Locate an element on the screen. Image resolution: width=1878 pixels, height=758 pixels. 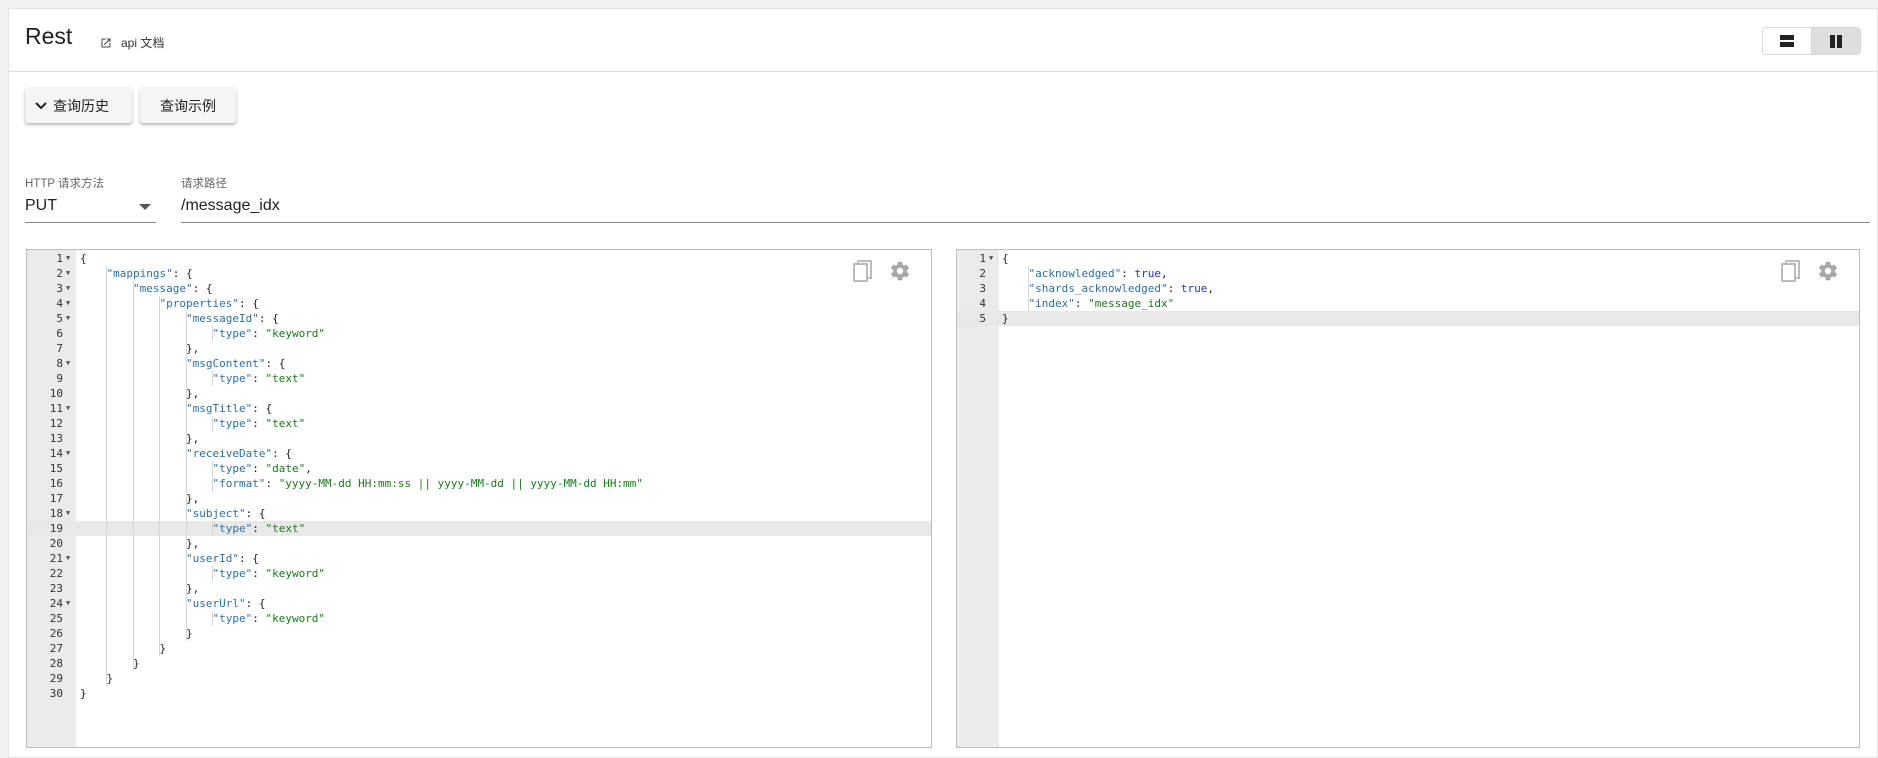
code-line: 6 "type": "keyword" is located at coordinates (479, 333).